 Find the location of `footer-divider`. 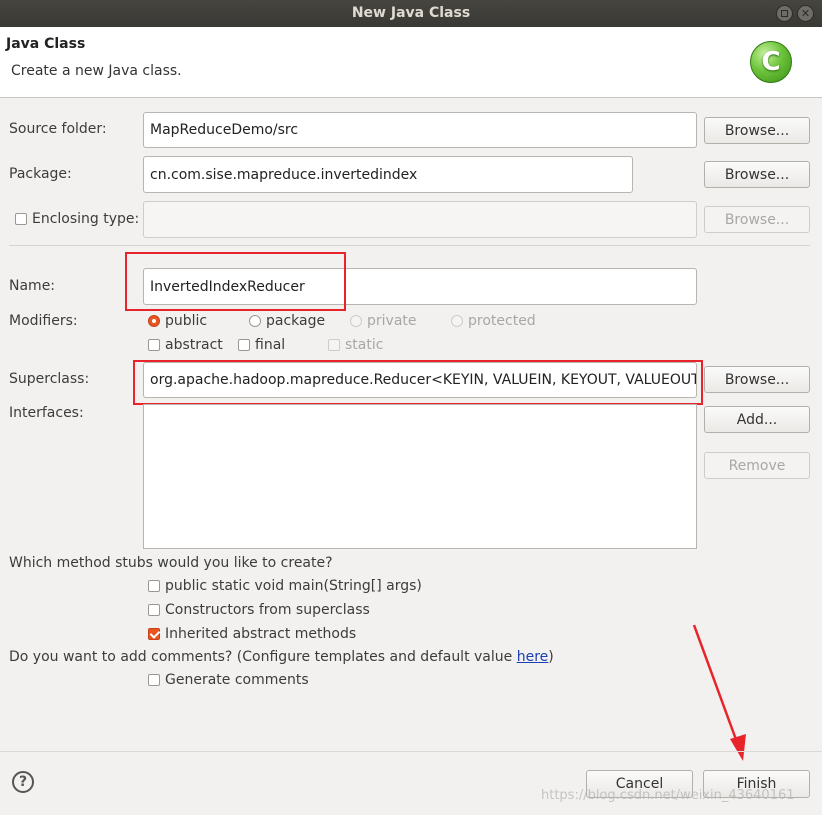

footer-divider is located at coordinates (411, 751).